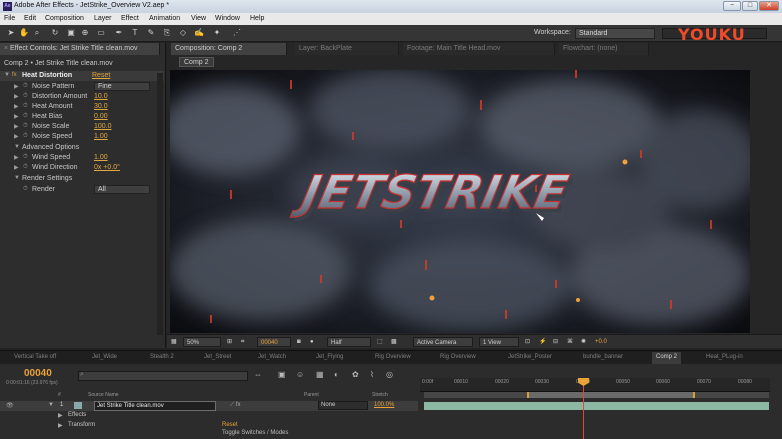  I want to click on tab-flowchart: Flowchart: (none), so click(604, 49).